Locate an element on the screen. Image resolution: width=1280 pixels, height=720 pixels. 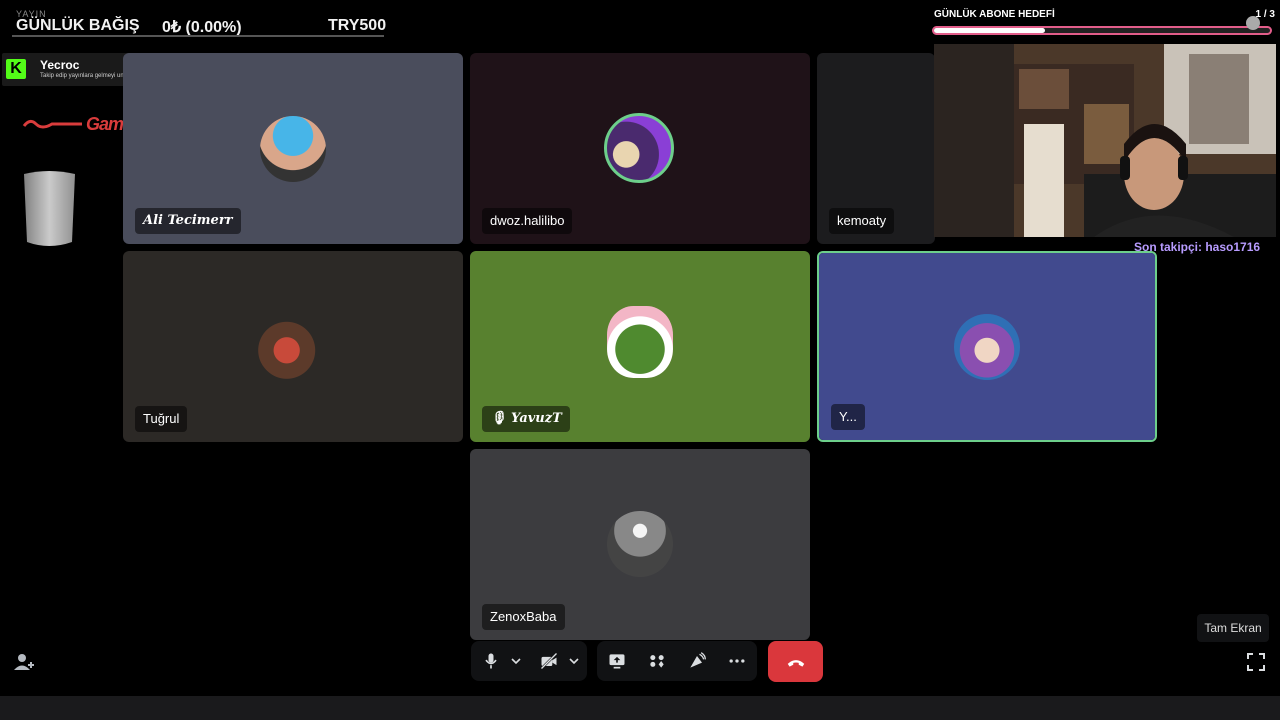
participant-name: 🎙︎ YavuzT is located at coordinates (526, 419).